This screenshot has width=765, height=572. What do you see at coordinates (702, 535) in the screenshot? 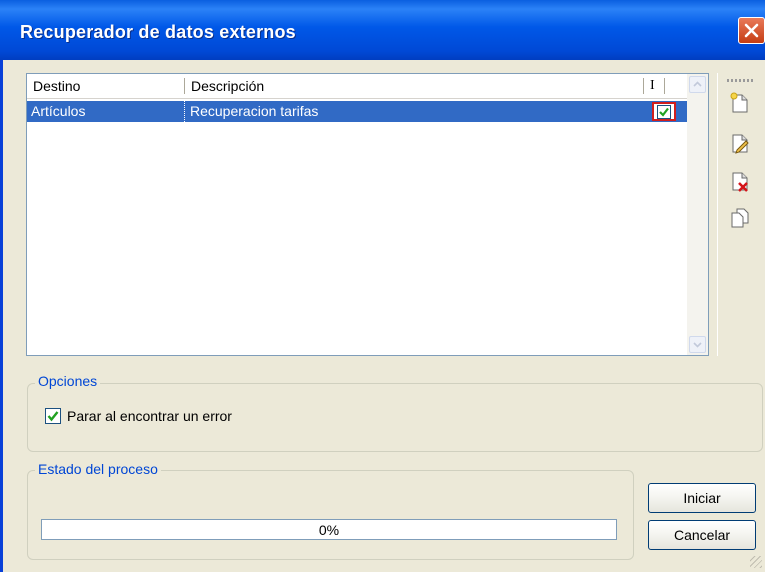
I see `cancel-button: Cancelar` at bounding box center [702, 535].